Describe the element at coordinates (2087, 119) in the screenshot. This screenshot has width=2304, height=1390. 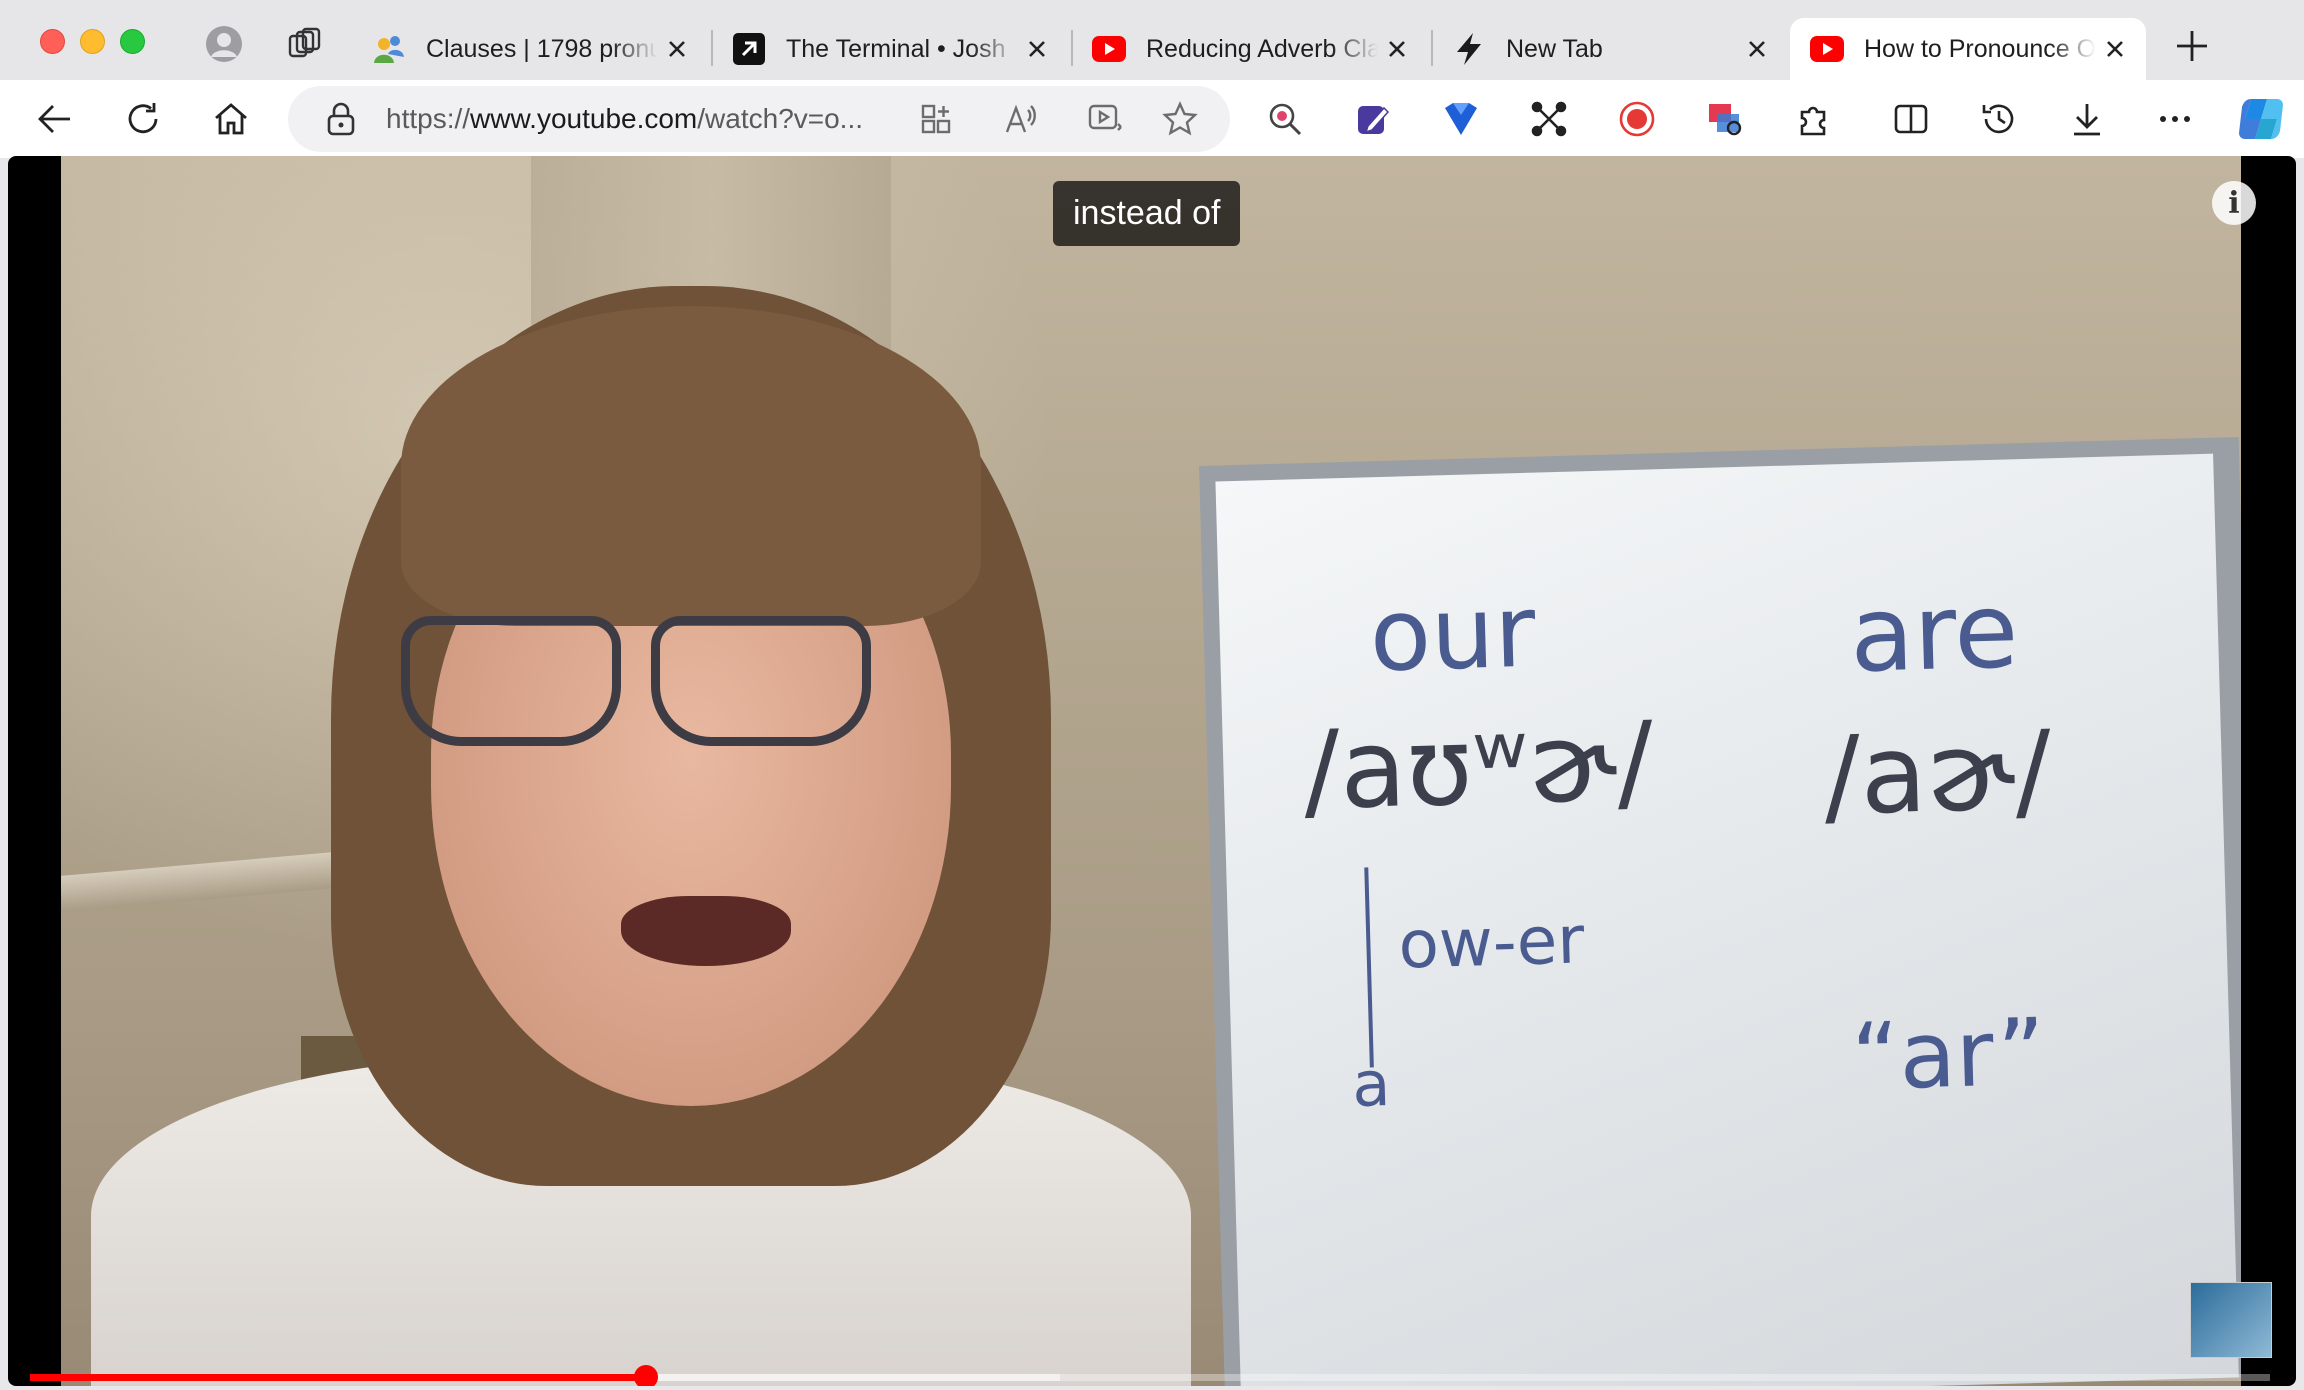
I see `downloads-icon` at that location.